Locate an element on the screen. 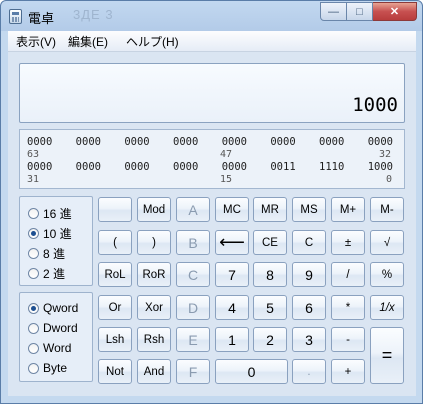 The width and height of the screenshot is (423, 404). memory-add-button: M+ is located at coordinates (348, 209).